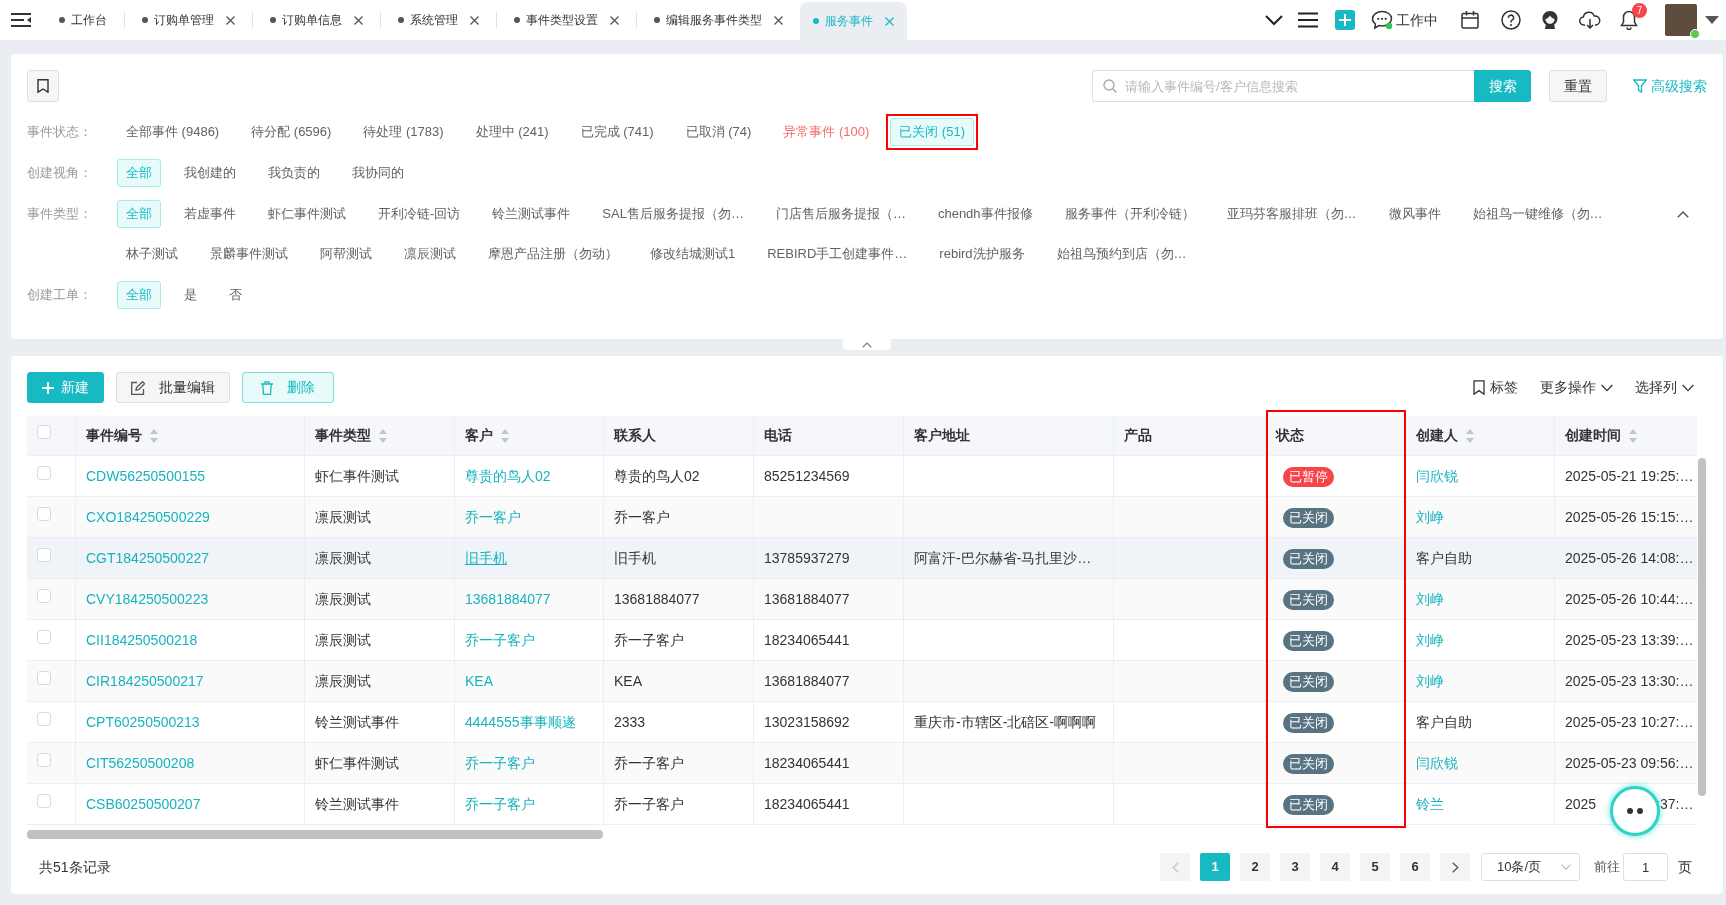 This screenshot has width=1726, height=905. I want to click on contact-name: 2333, so click(630, 721).